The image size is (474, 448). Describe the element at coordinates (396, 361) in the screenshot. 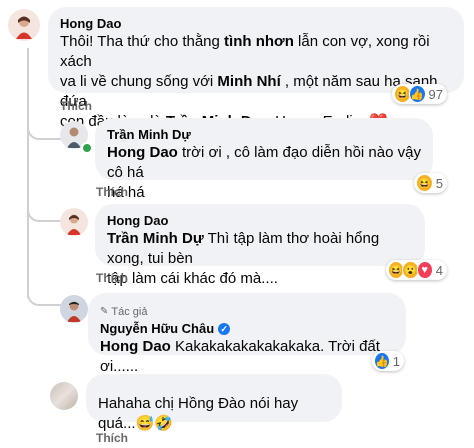

I see `reaction-count: 1` at that location.